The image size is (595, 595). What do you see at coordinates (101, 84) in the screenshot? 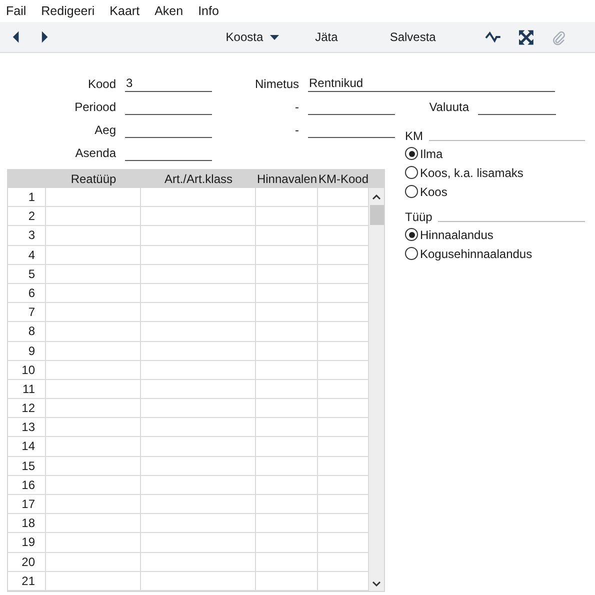
I see `field-label: Kood` at bounding box center [101, 84].